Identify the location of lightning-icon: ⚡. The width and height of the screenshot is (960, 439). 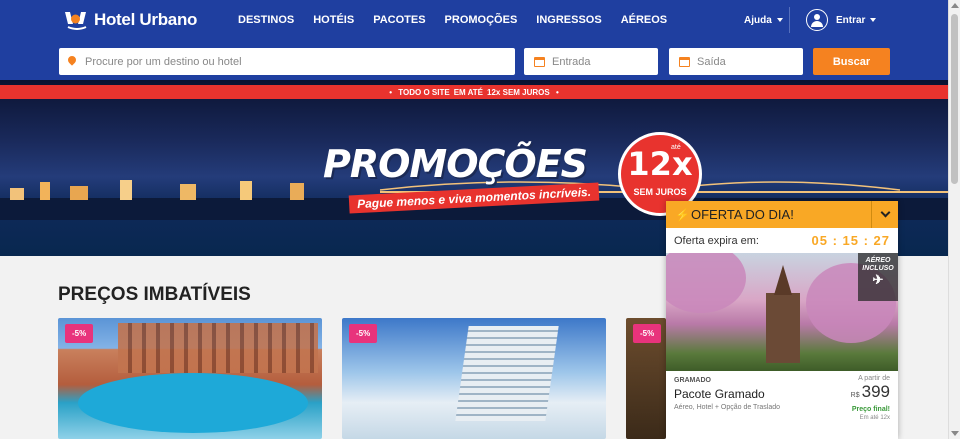
(682, 214).